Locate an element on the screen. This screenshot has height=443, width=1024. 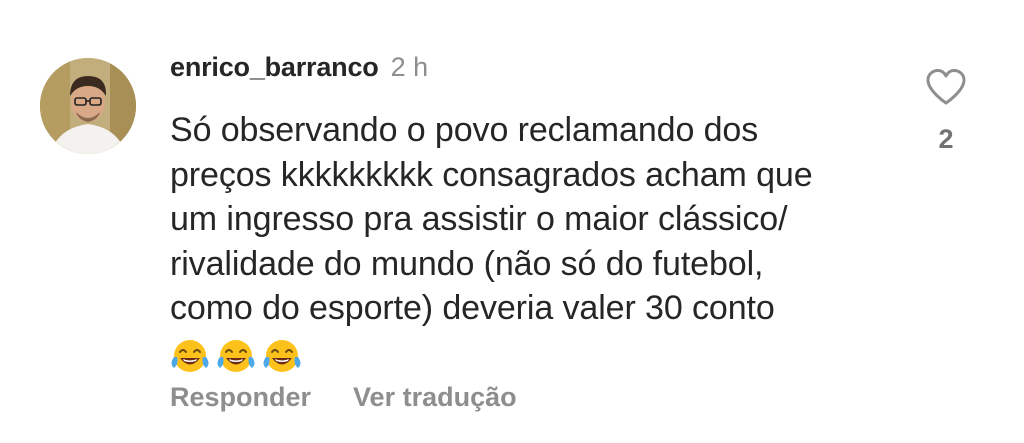
avatar is located at coordinates (88, 106).